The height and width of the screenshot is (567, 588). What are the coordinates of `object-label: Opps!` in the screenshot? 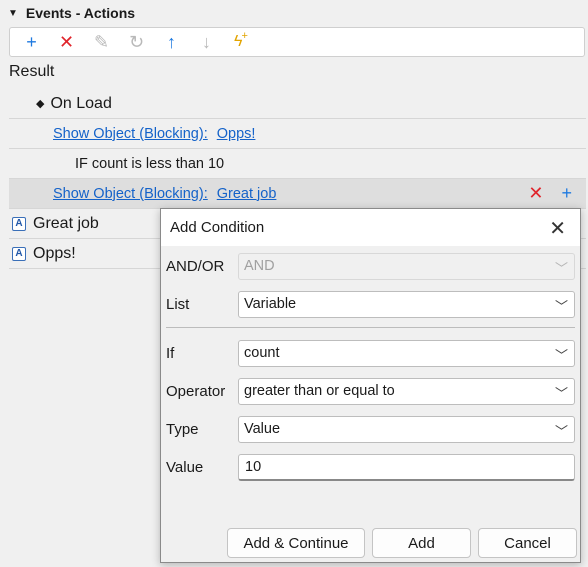 It's located at (54, 253).